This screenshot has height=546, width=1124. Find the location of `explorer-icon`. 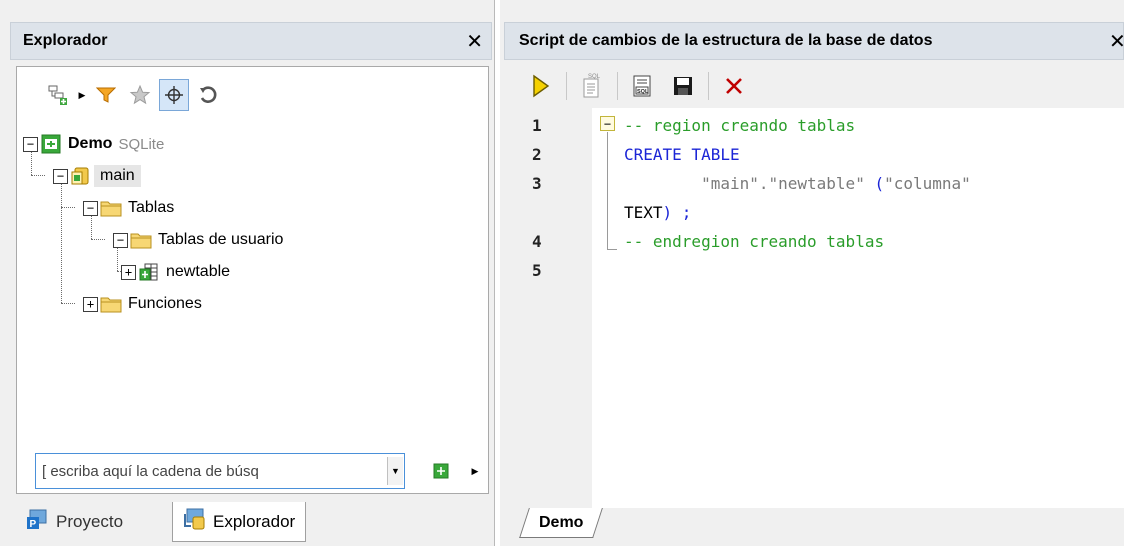

explorer-icon is located at coordinates (195, 521).